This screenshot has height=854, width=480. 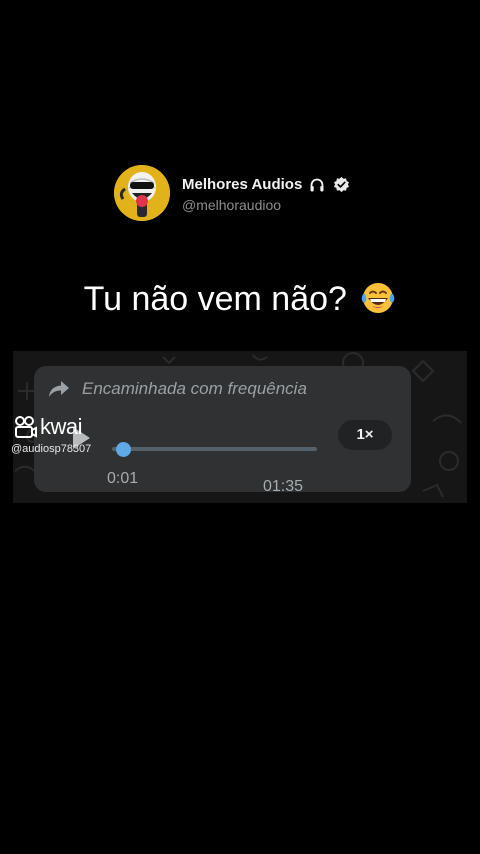 What do you see at coordinates (222, 430) in the screenshot?
I see `voice-message-bubble: Encaminhada com frequência 0:01 01:35 1×` at bounding box center [222, 430].